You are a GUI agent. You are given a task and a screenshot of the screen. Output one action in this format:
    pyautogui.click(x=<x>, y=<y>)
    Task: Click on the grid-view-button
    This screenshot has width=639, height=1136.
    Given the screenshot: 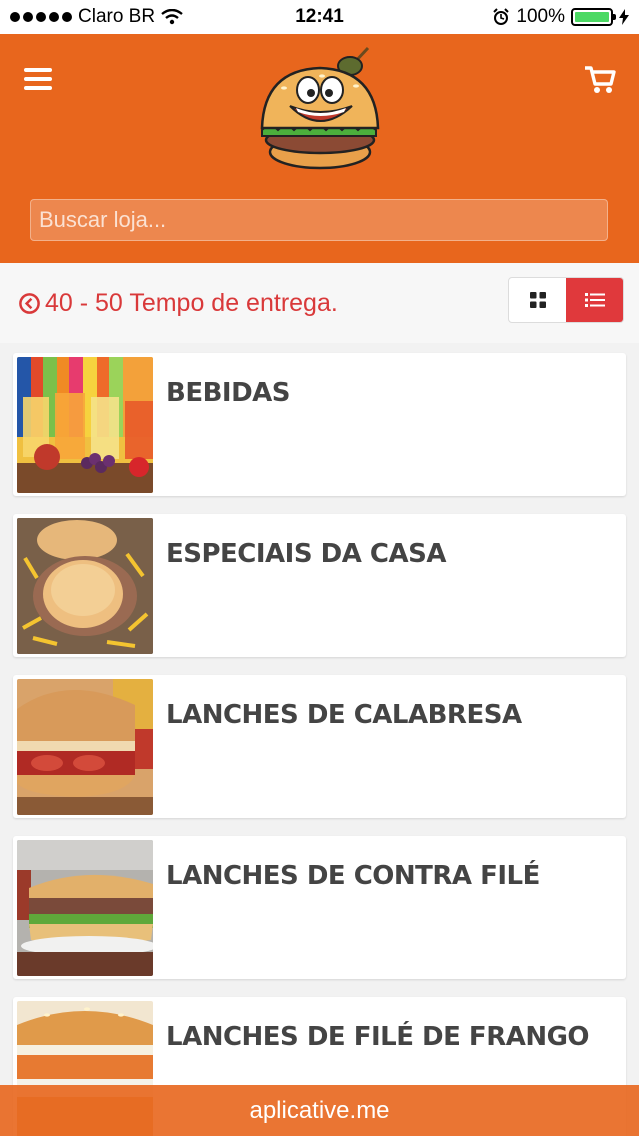 What is the action you would take?
    pyautogui.click(x=537, y=300)
    